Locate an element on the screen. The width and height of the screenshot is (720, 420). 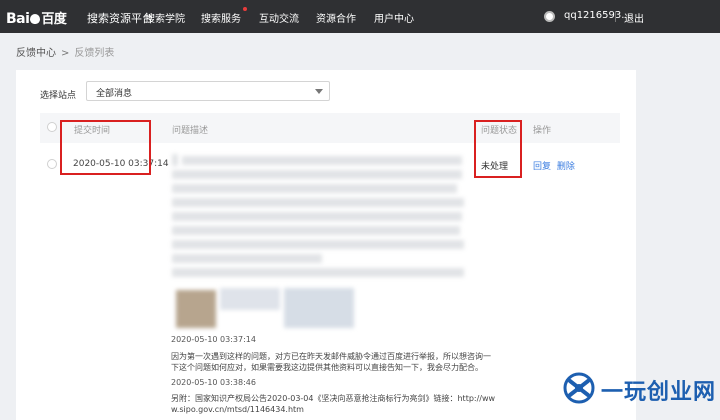
thread-message-1-line-2: 下这个问题如何应对，如果需要我这边提供其他资料可以直接告知一下，我会尽力配合。 is located at coordinates (327, 367).